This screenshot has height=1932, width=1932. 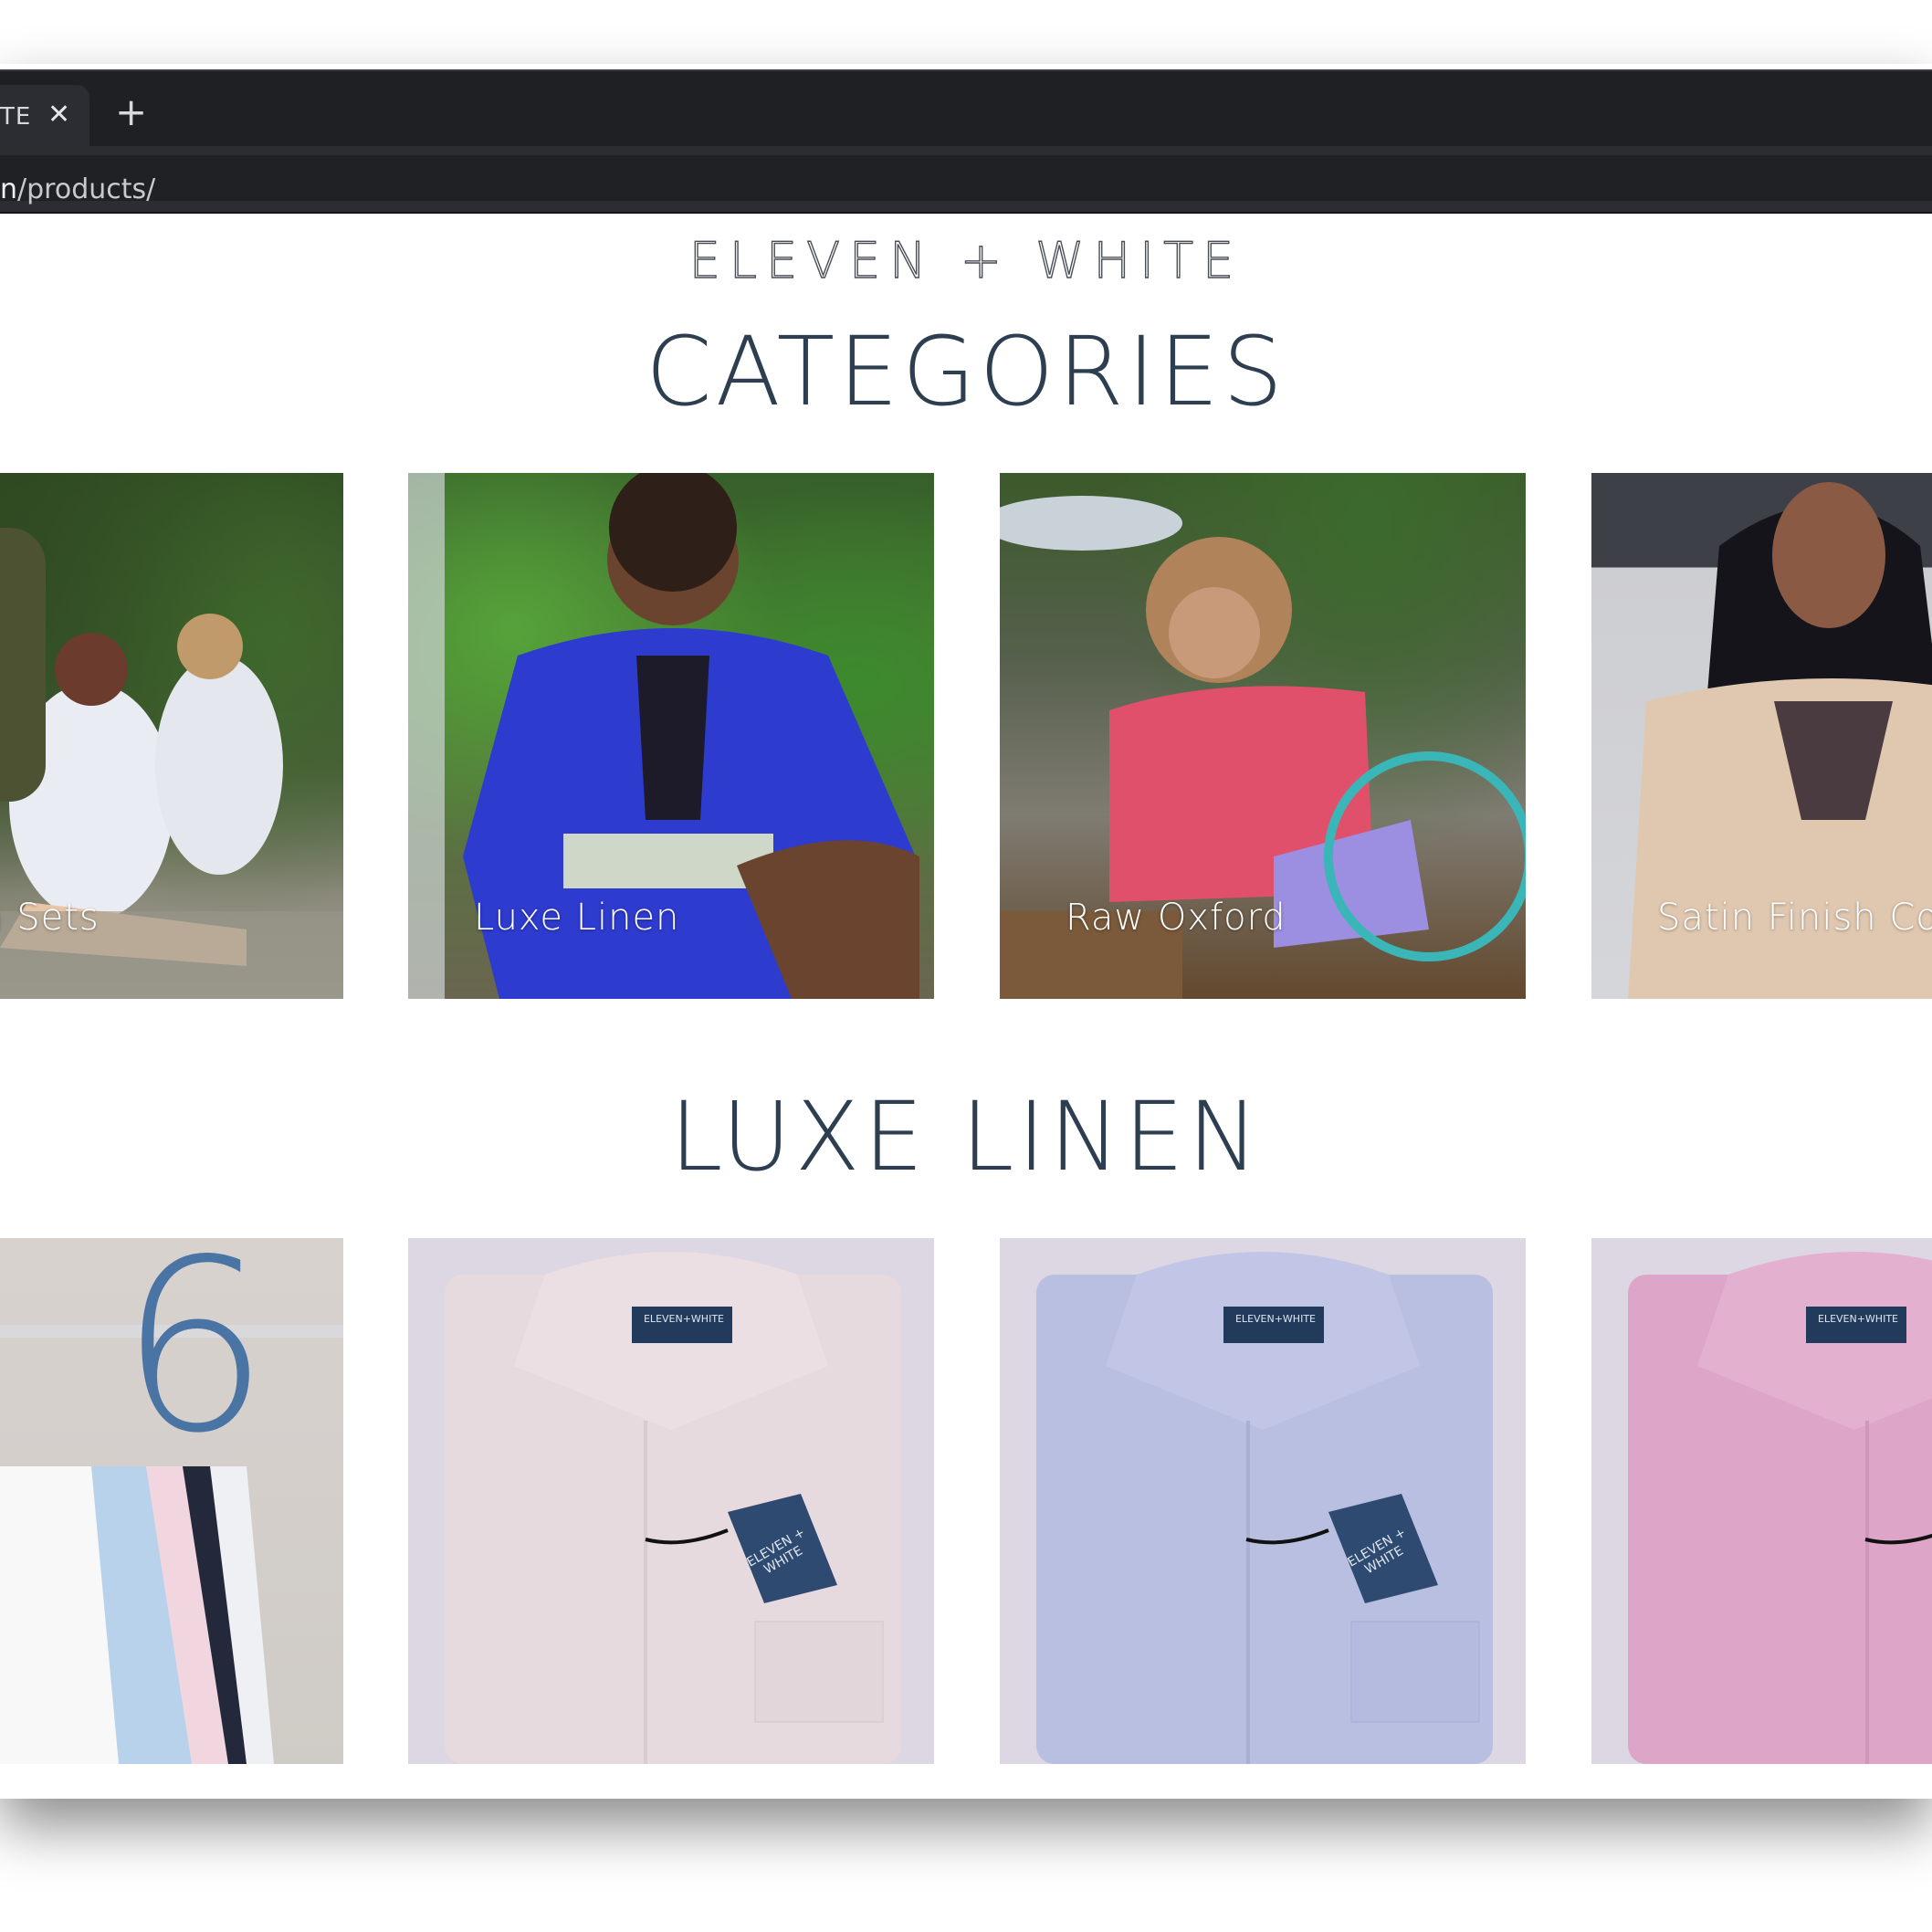 What do you see at coordinates (1762, 1501) in the screenshot?
I see `product-card-shirt-pink: ELEVEN+WHITE` at bounding box center [1762, 1501].